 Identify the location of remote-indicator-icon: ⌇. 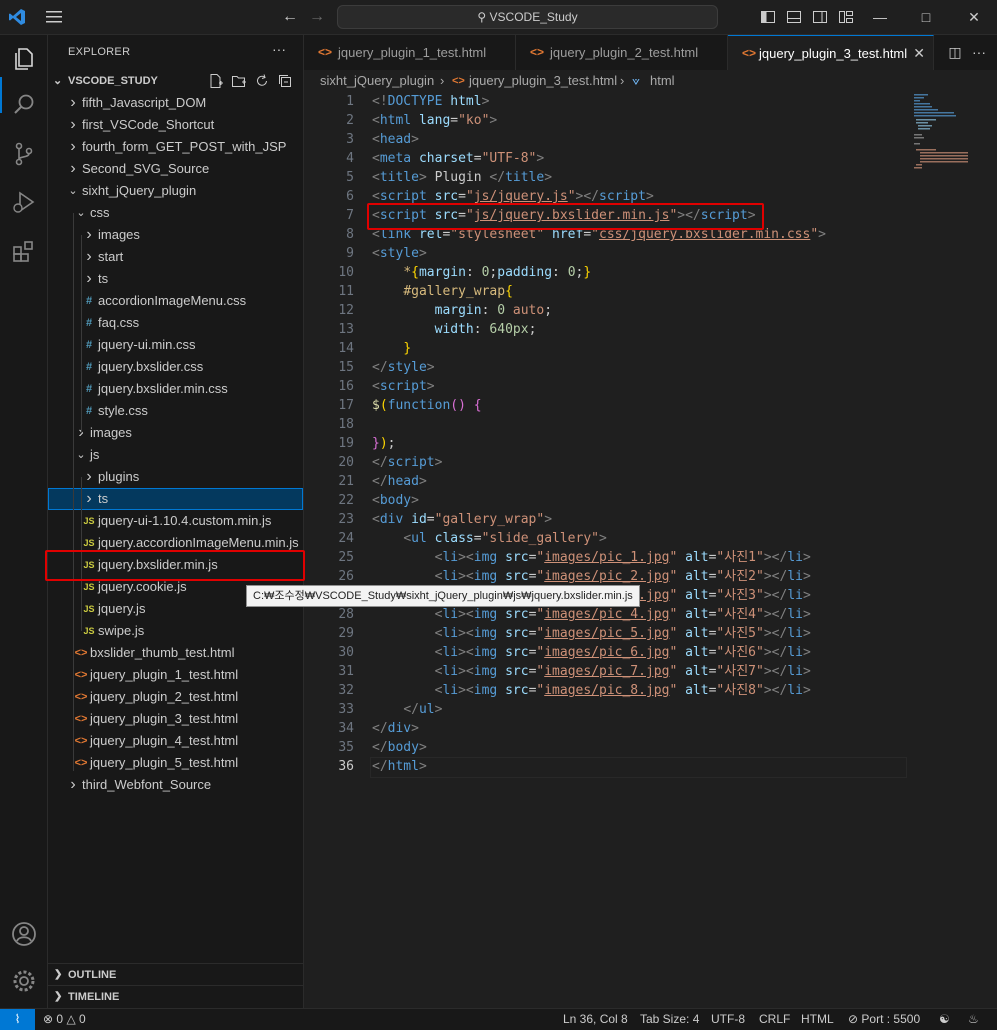
(17, 1019).